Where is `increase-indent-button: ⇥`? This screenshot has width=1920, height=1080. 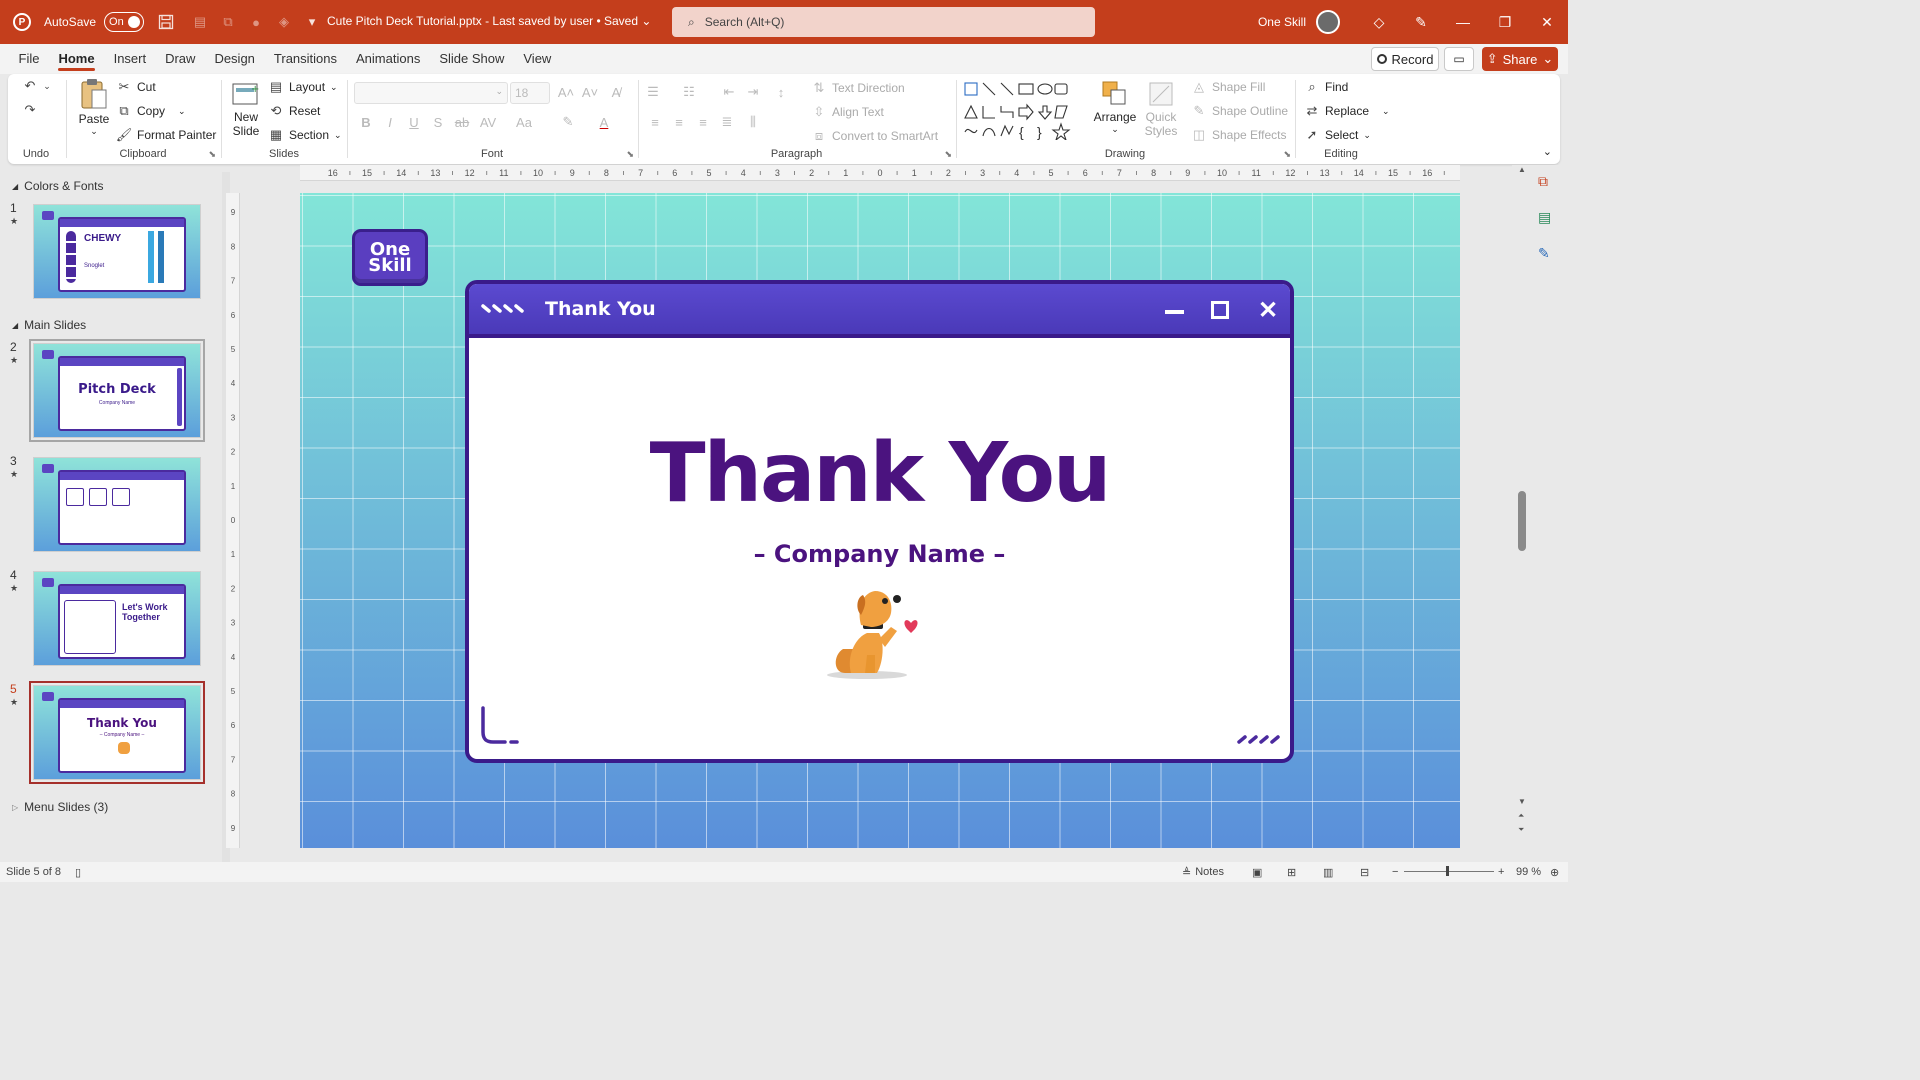 increase-indent-button: ⇥ is located at coordinates (753, 92).